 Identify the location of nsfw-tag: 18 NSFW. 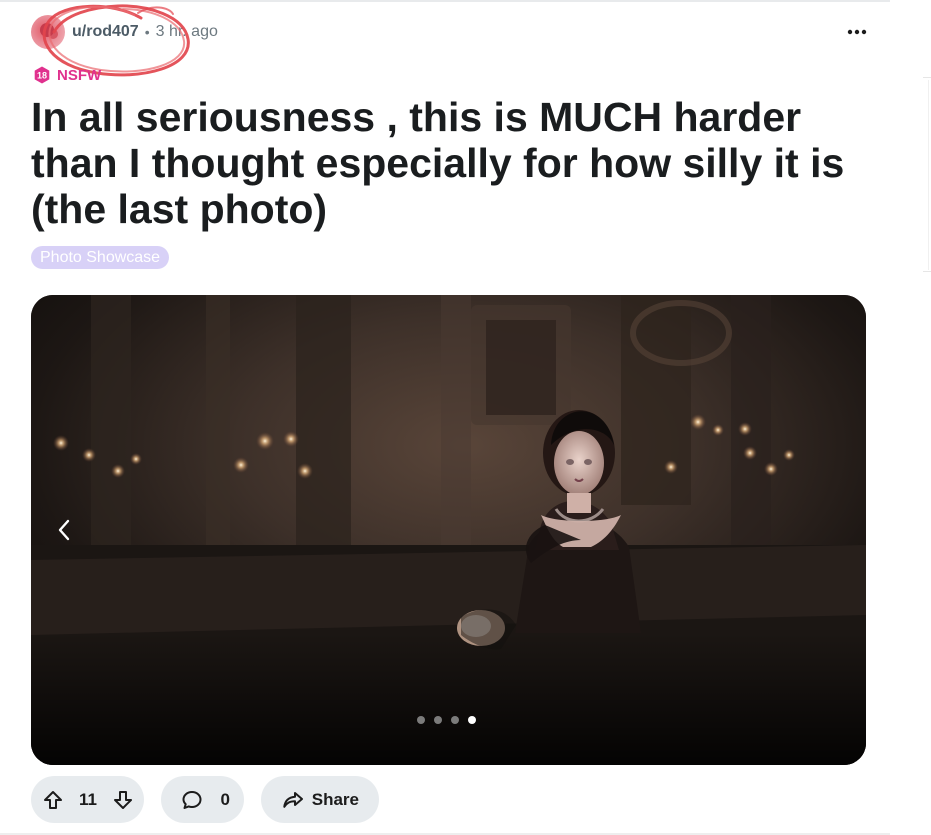
(66, 75).